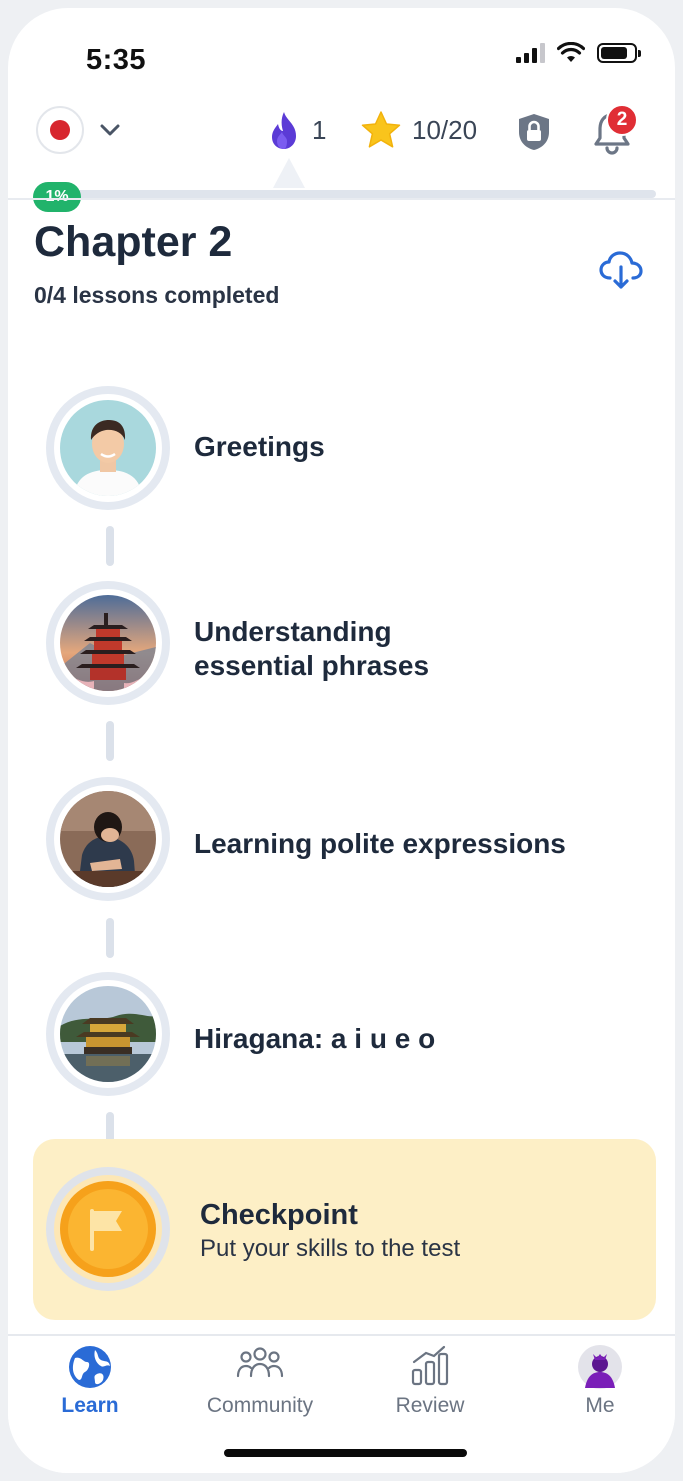  I want to click on header-divider, so click(341, 199).